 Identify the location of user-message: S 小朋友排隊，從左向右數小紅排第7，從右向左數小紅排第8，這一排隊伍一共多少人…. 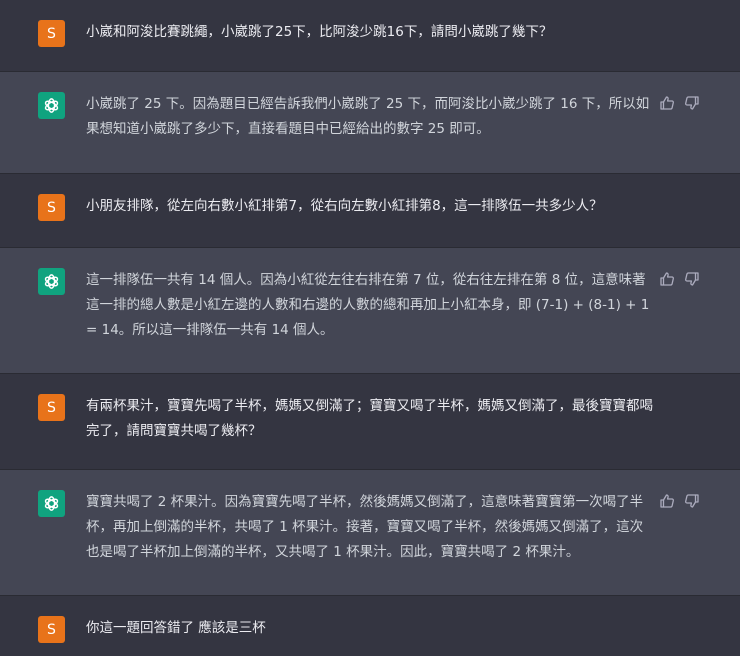
(370, 211).